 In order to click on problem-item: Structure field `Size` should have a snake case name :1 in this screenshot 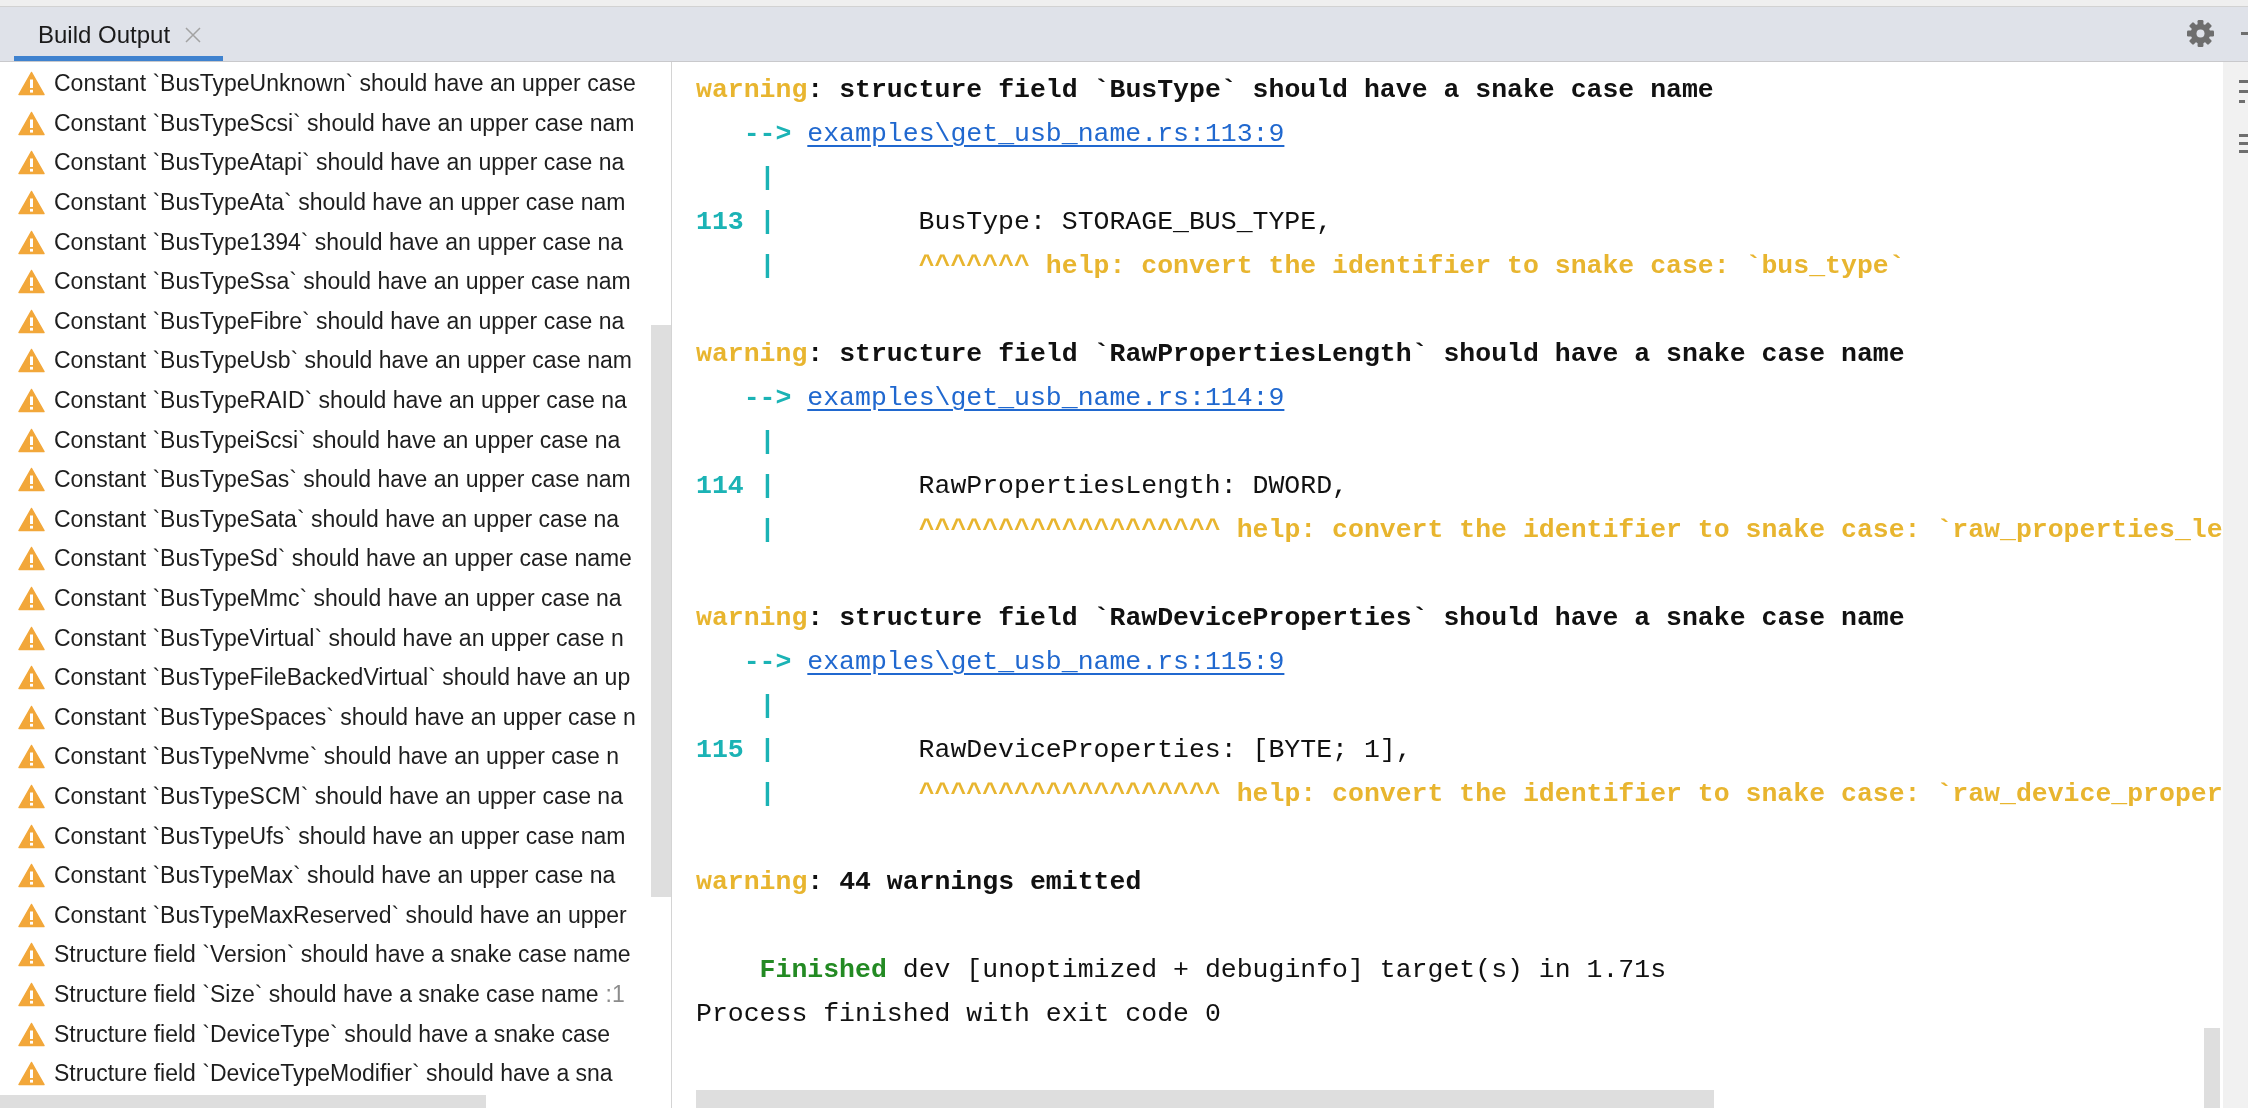, I will do `click(325, 994)`.